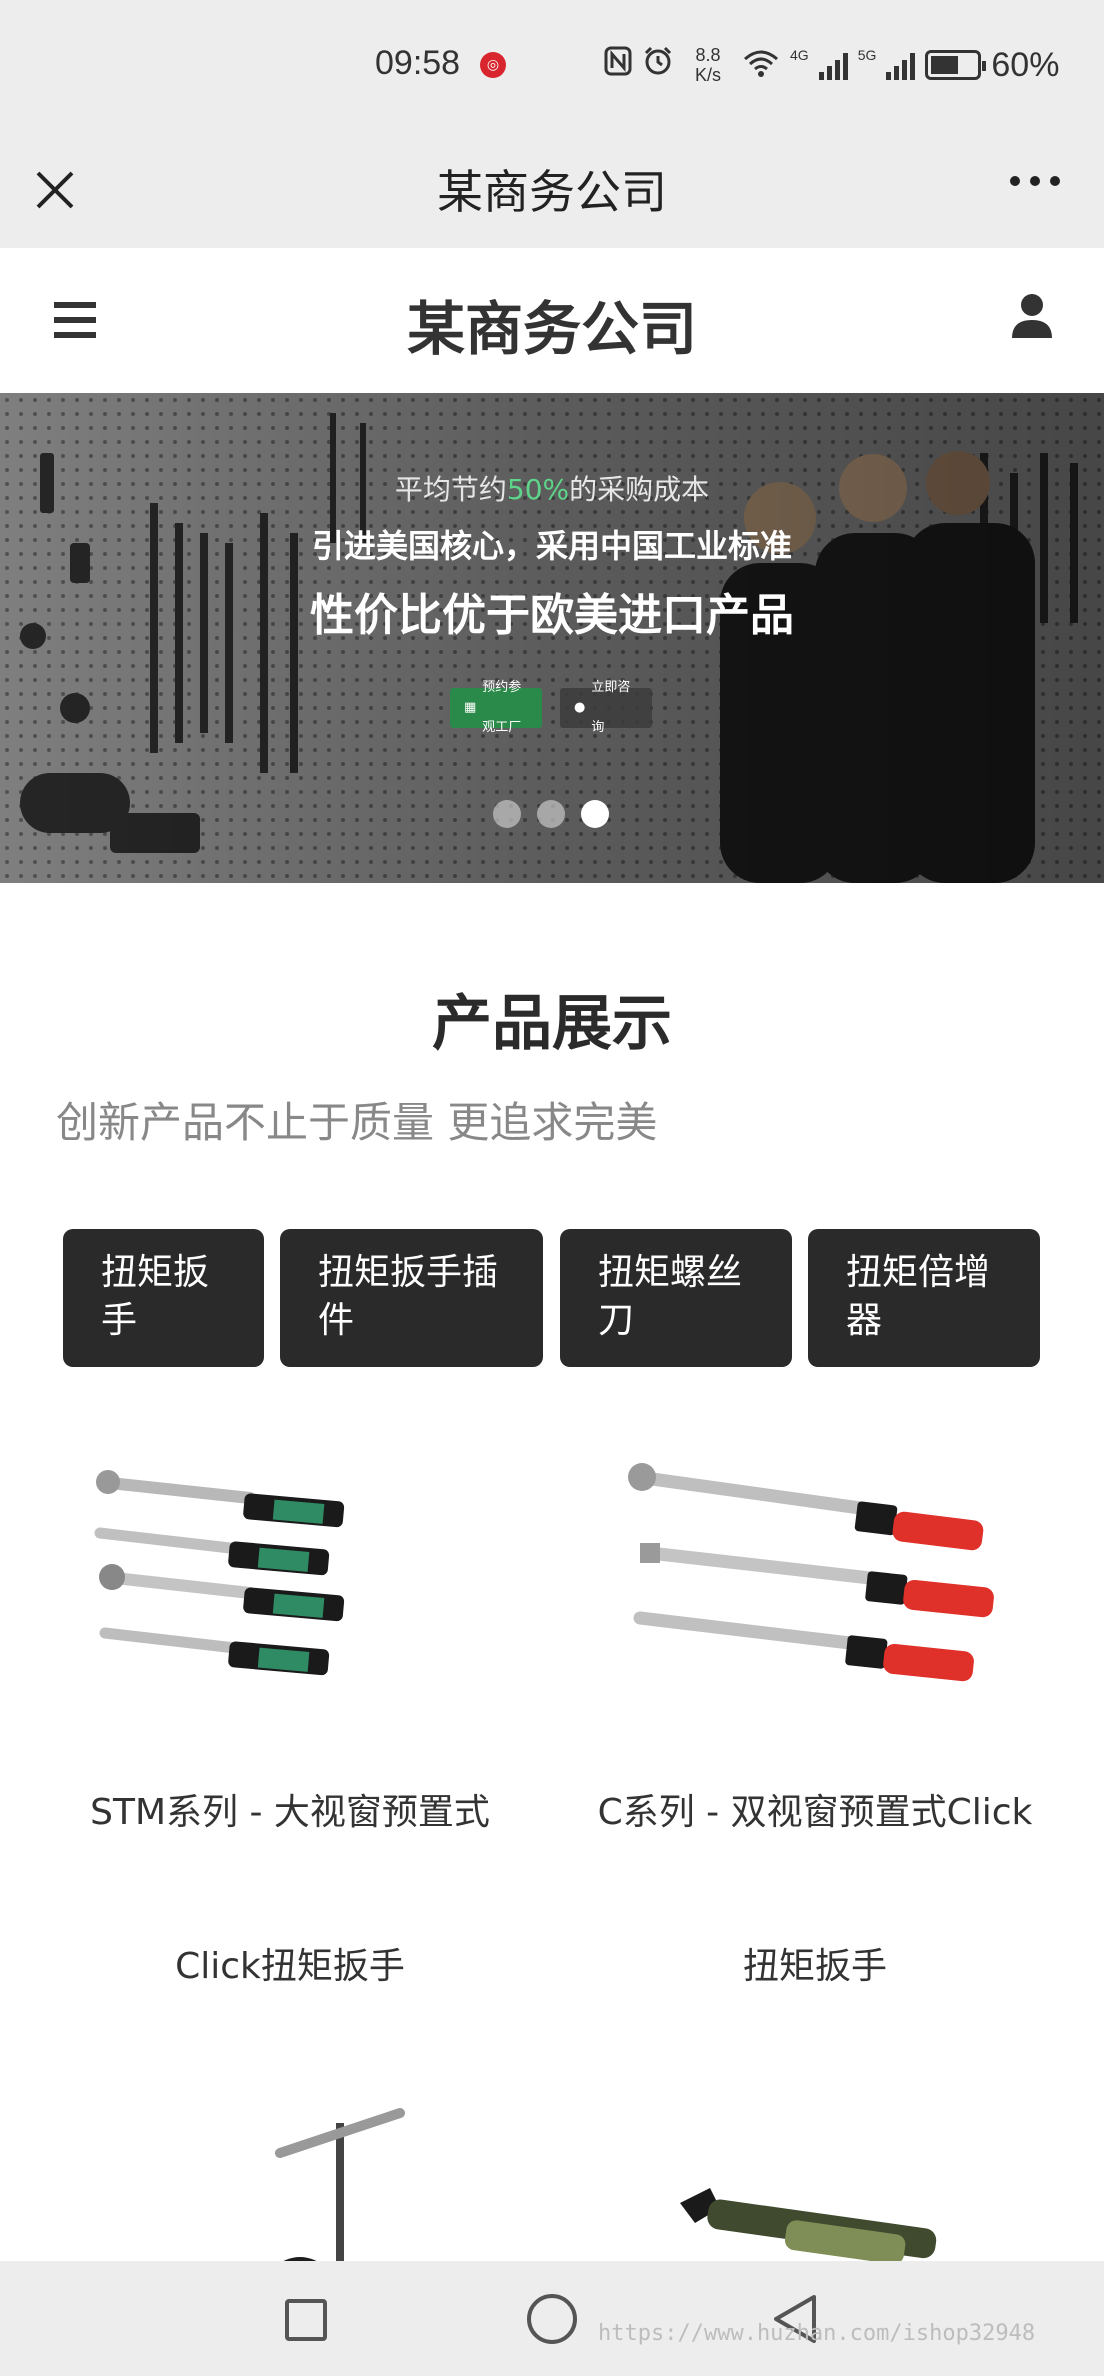 This screenshot has width=1104, height=2376. I want to click on banner-line-1: 平均节约50%的采购成本, so click(552, 488).